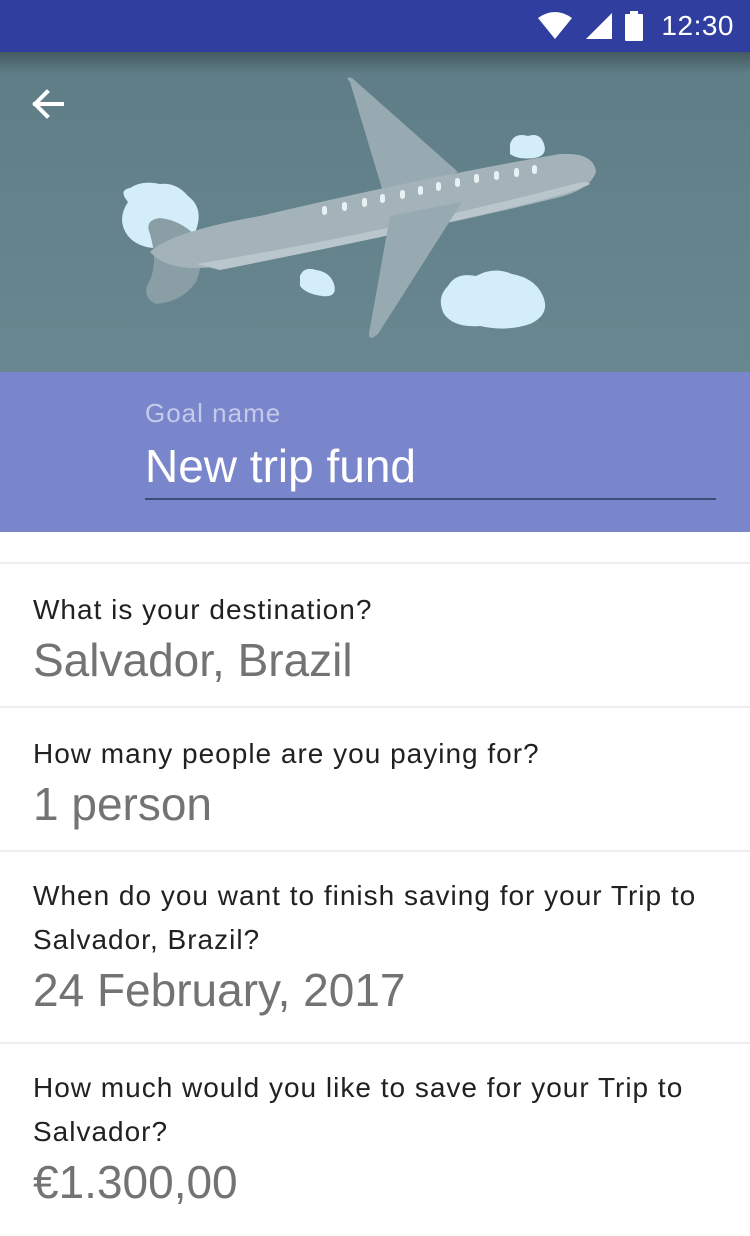 Image resolution: width=750 pixels, height=1236 pixels. I want to click on goal-name-panel: Goal name New trip fund, so click(375, 452).